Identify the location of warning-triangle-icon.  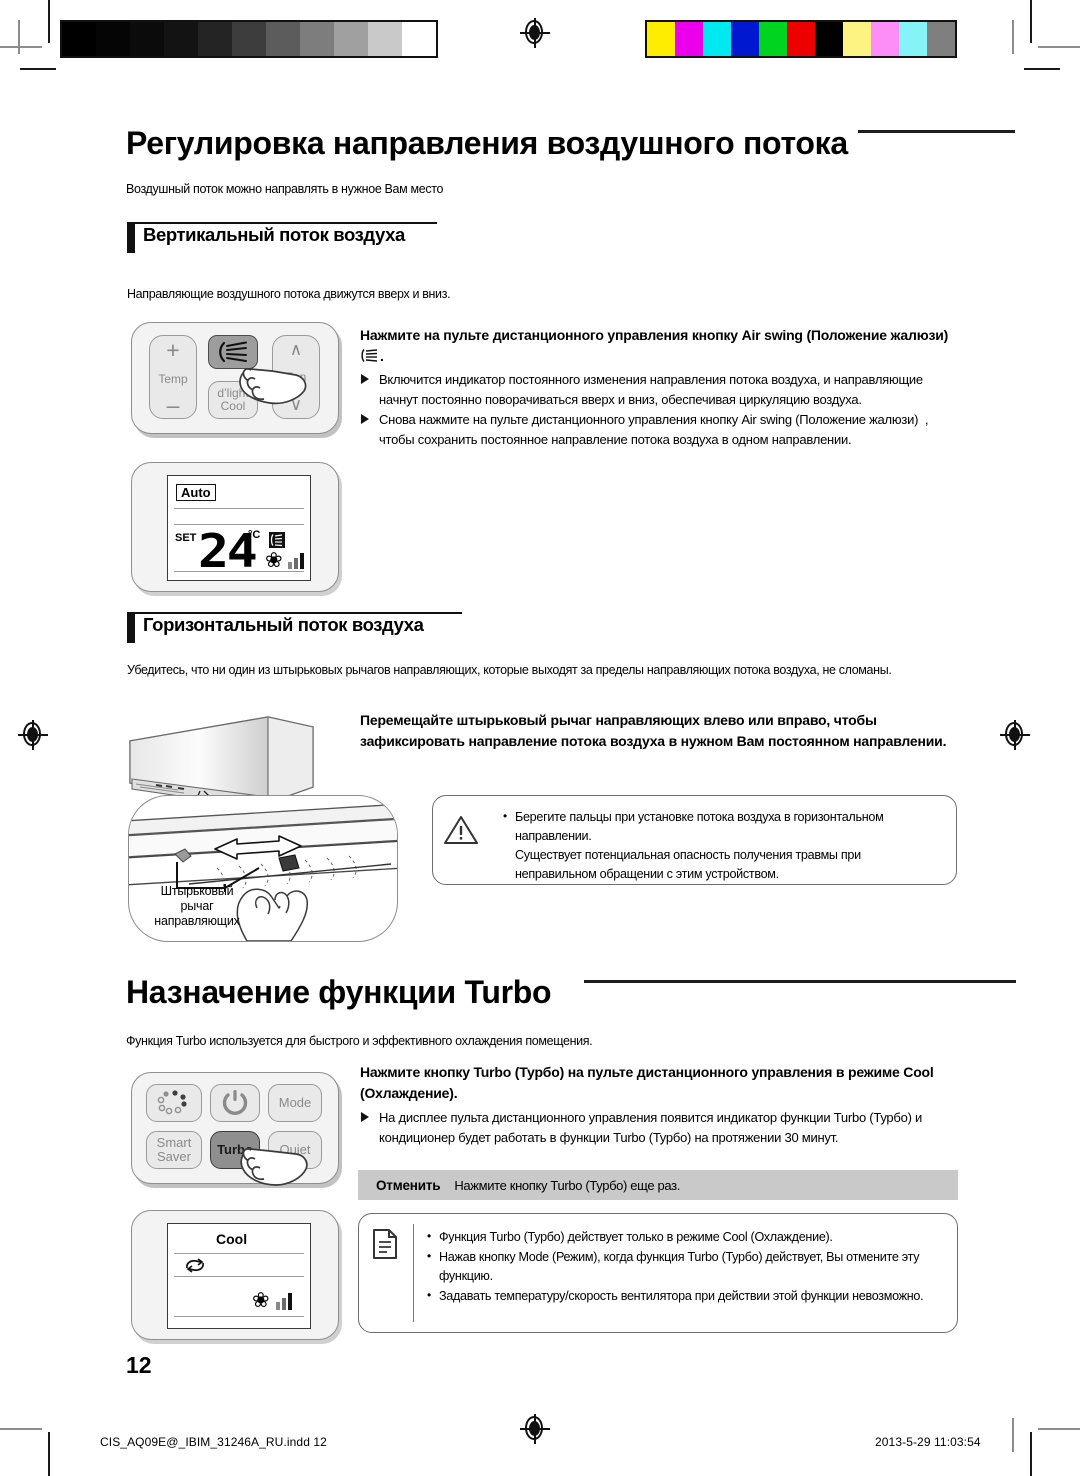
(461, 830).